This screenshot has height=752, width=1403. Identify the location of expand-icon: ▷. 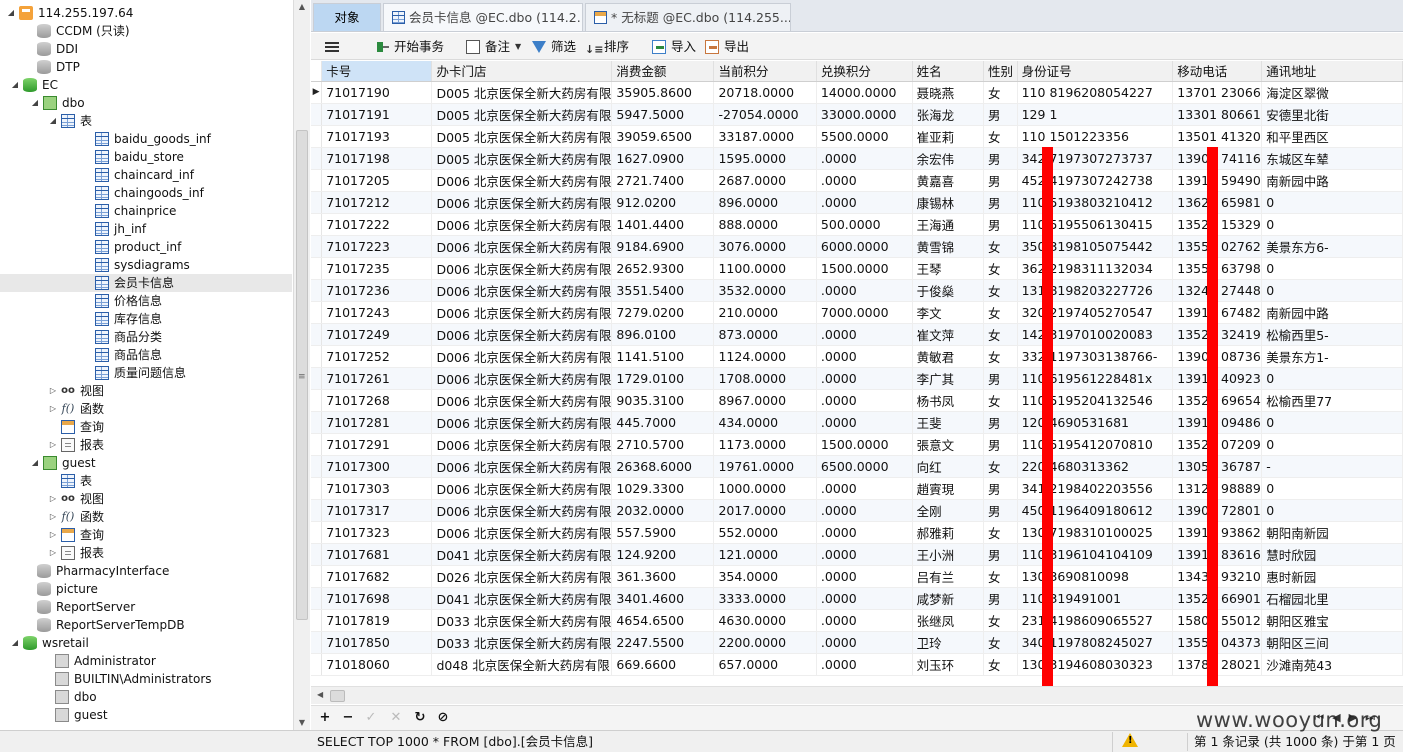
(53, 391).